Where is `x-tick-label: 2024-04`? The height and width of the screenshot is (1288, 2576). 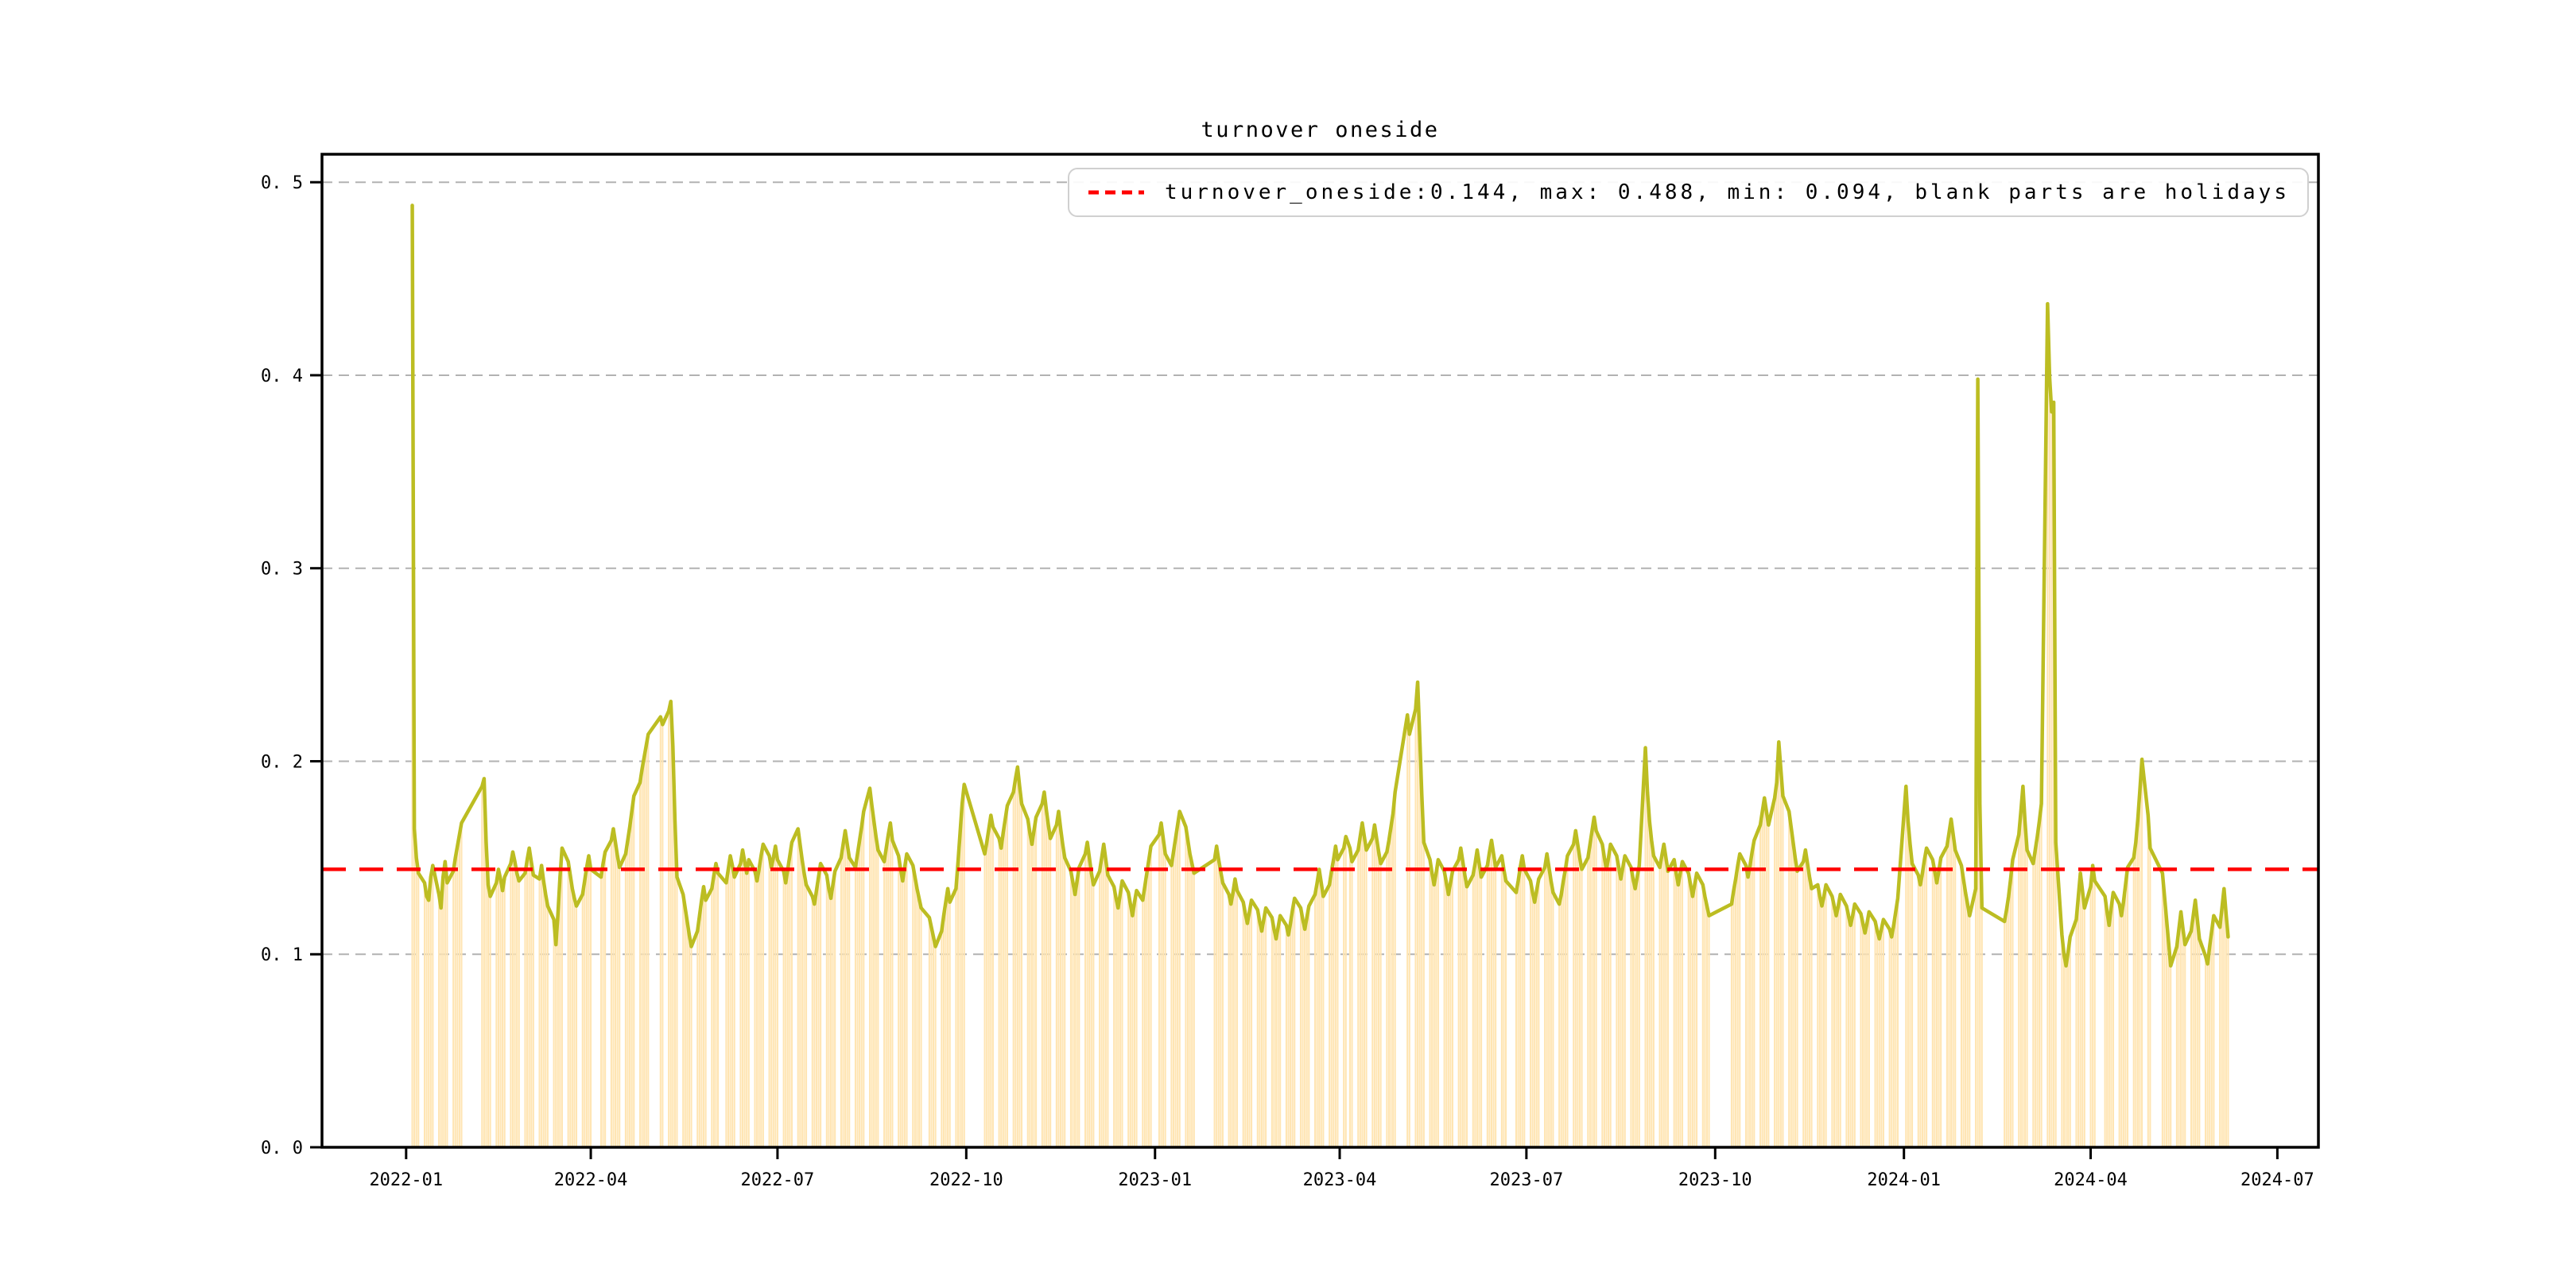
x-tick-label: 2024-04 is located at coordinates (2091, 1180).